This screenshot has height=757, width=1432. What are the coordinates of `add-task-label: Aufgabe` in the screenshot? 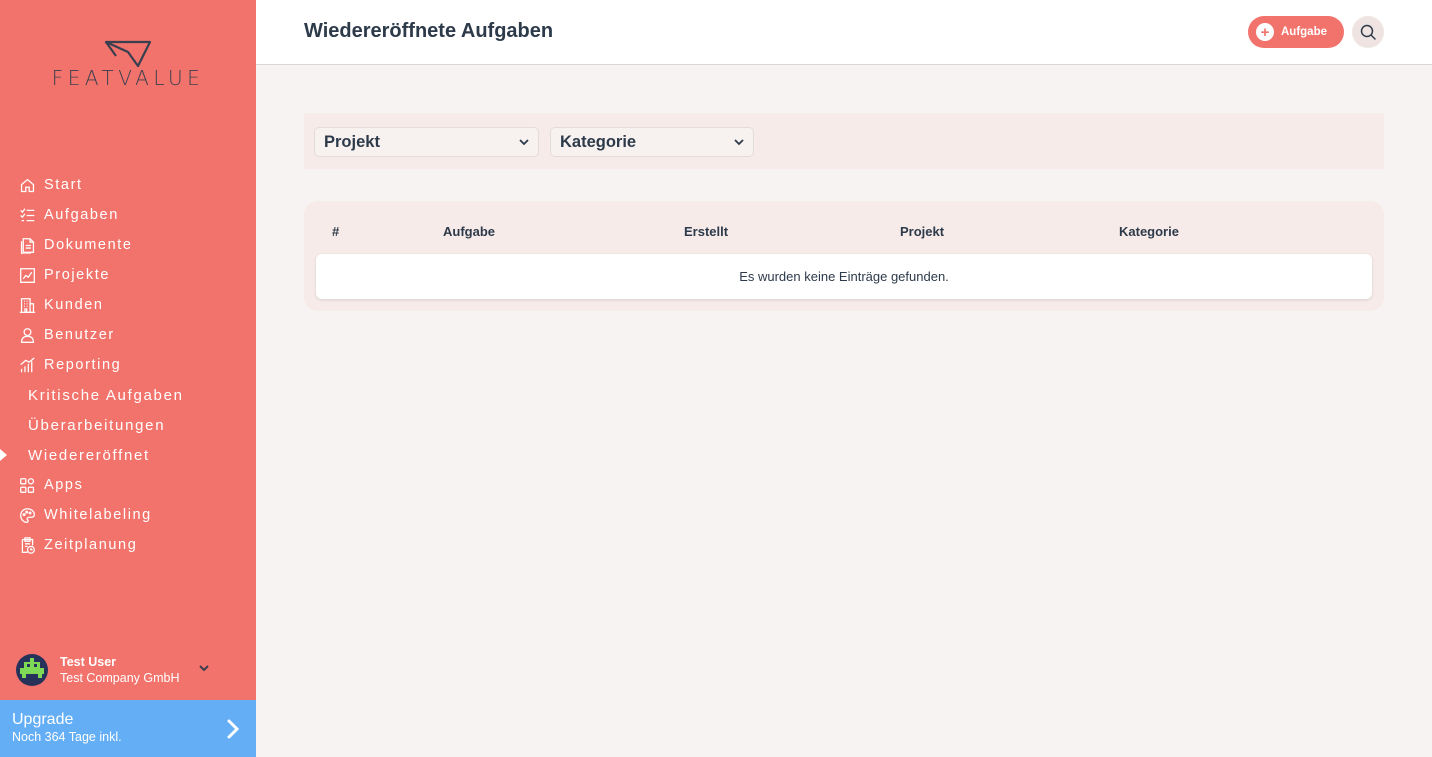 It's located at (1304, 32).